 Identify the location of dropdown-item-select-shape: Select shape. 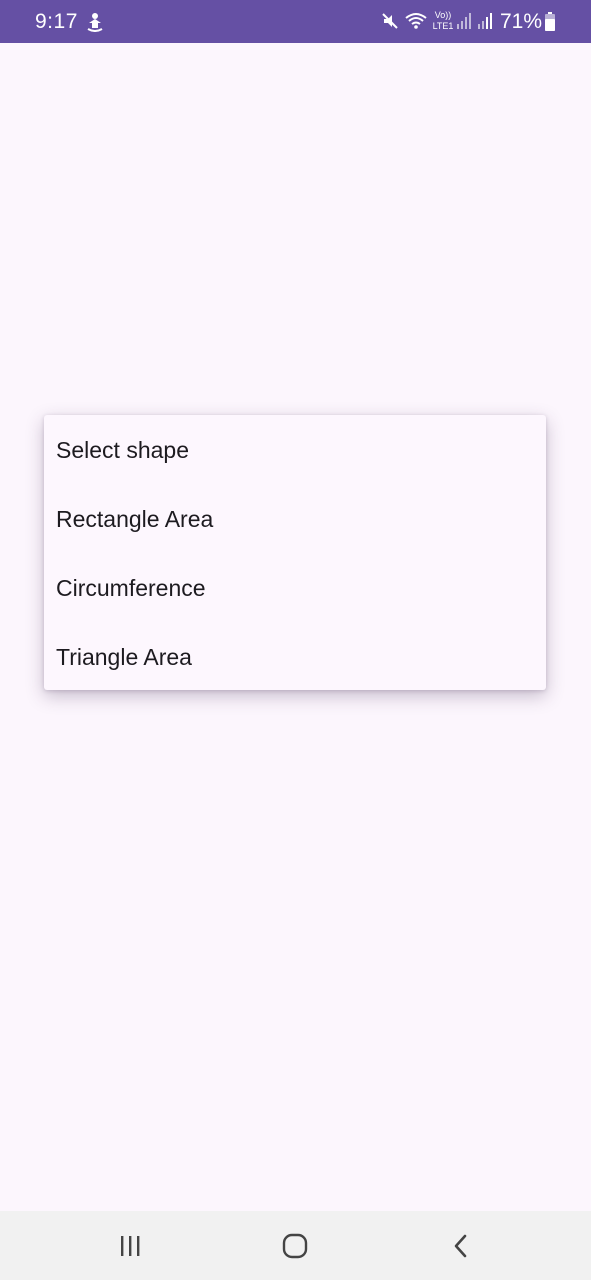
(295, 450).